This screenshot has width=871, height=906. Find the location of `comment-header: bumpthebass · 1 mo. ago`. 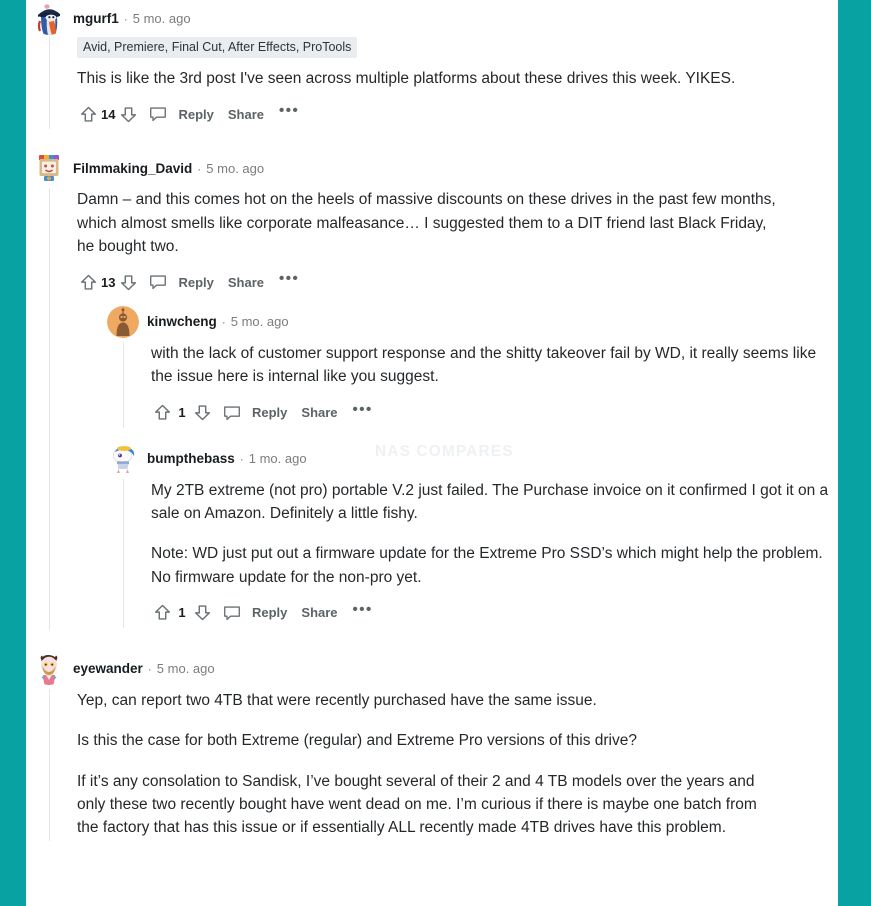

comment-header: bumpthebass · 1 mo. ago is located at coordinates (472, 459).